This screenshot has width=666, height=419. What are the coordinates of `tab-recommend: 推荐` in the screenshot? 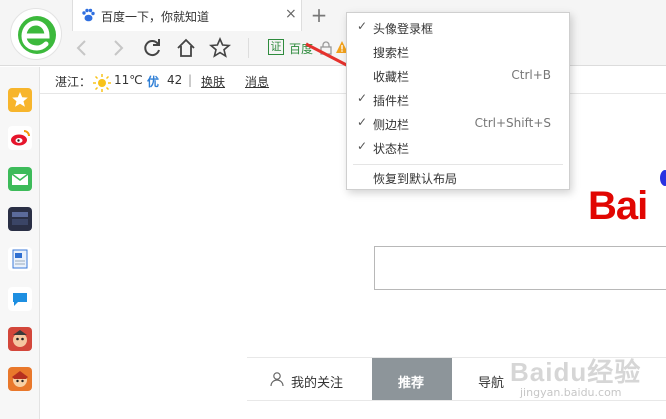 It's located at (412, 379).